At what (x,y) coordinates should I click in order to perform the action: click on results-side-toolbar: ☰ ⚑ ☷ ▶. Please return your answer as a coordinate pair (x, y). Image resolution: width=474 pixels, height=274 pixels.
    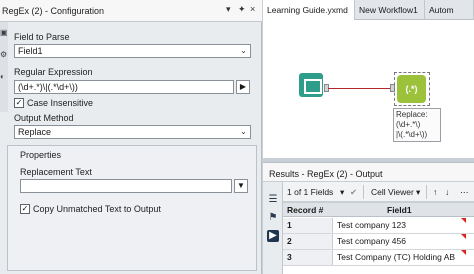
    Looking at the image, I should click on (273, 228).